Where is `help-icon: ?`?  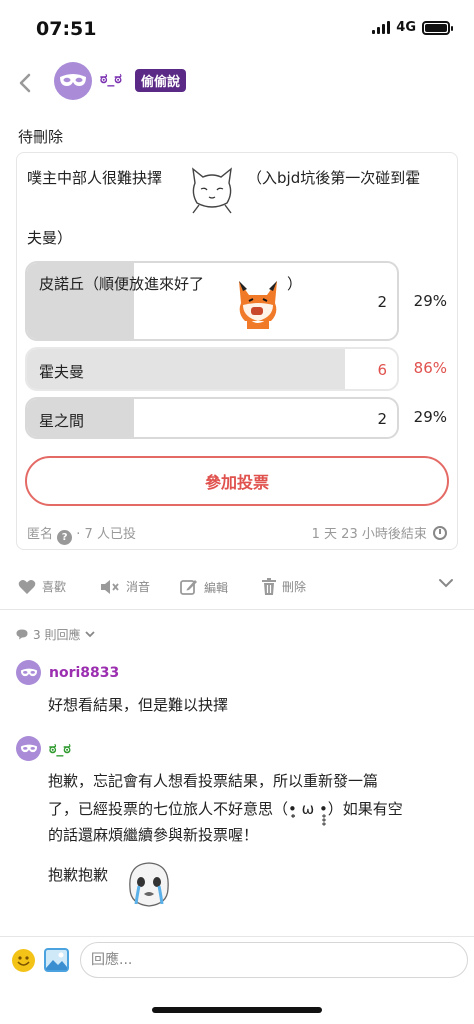 help-icon: ? is located at coordinates (65, 537).